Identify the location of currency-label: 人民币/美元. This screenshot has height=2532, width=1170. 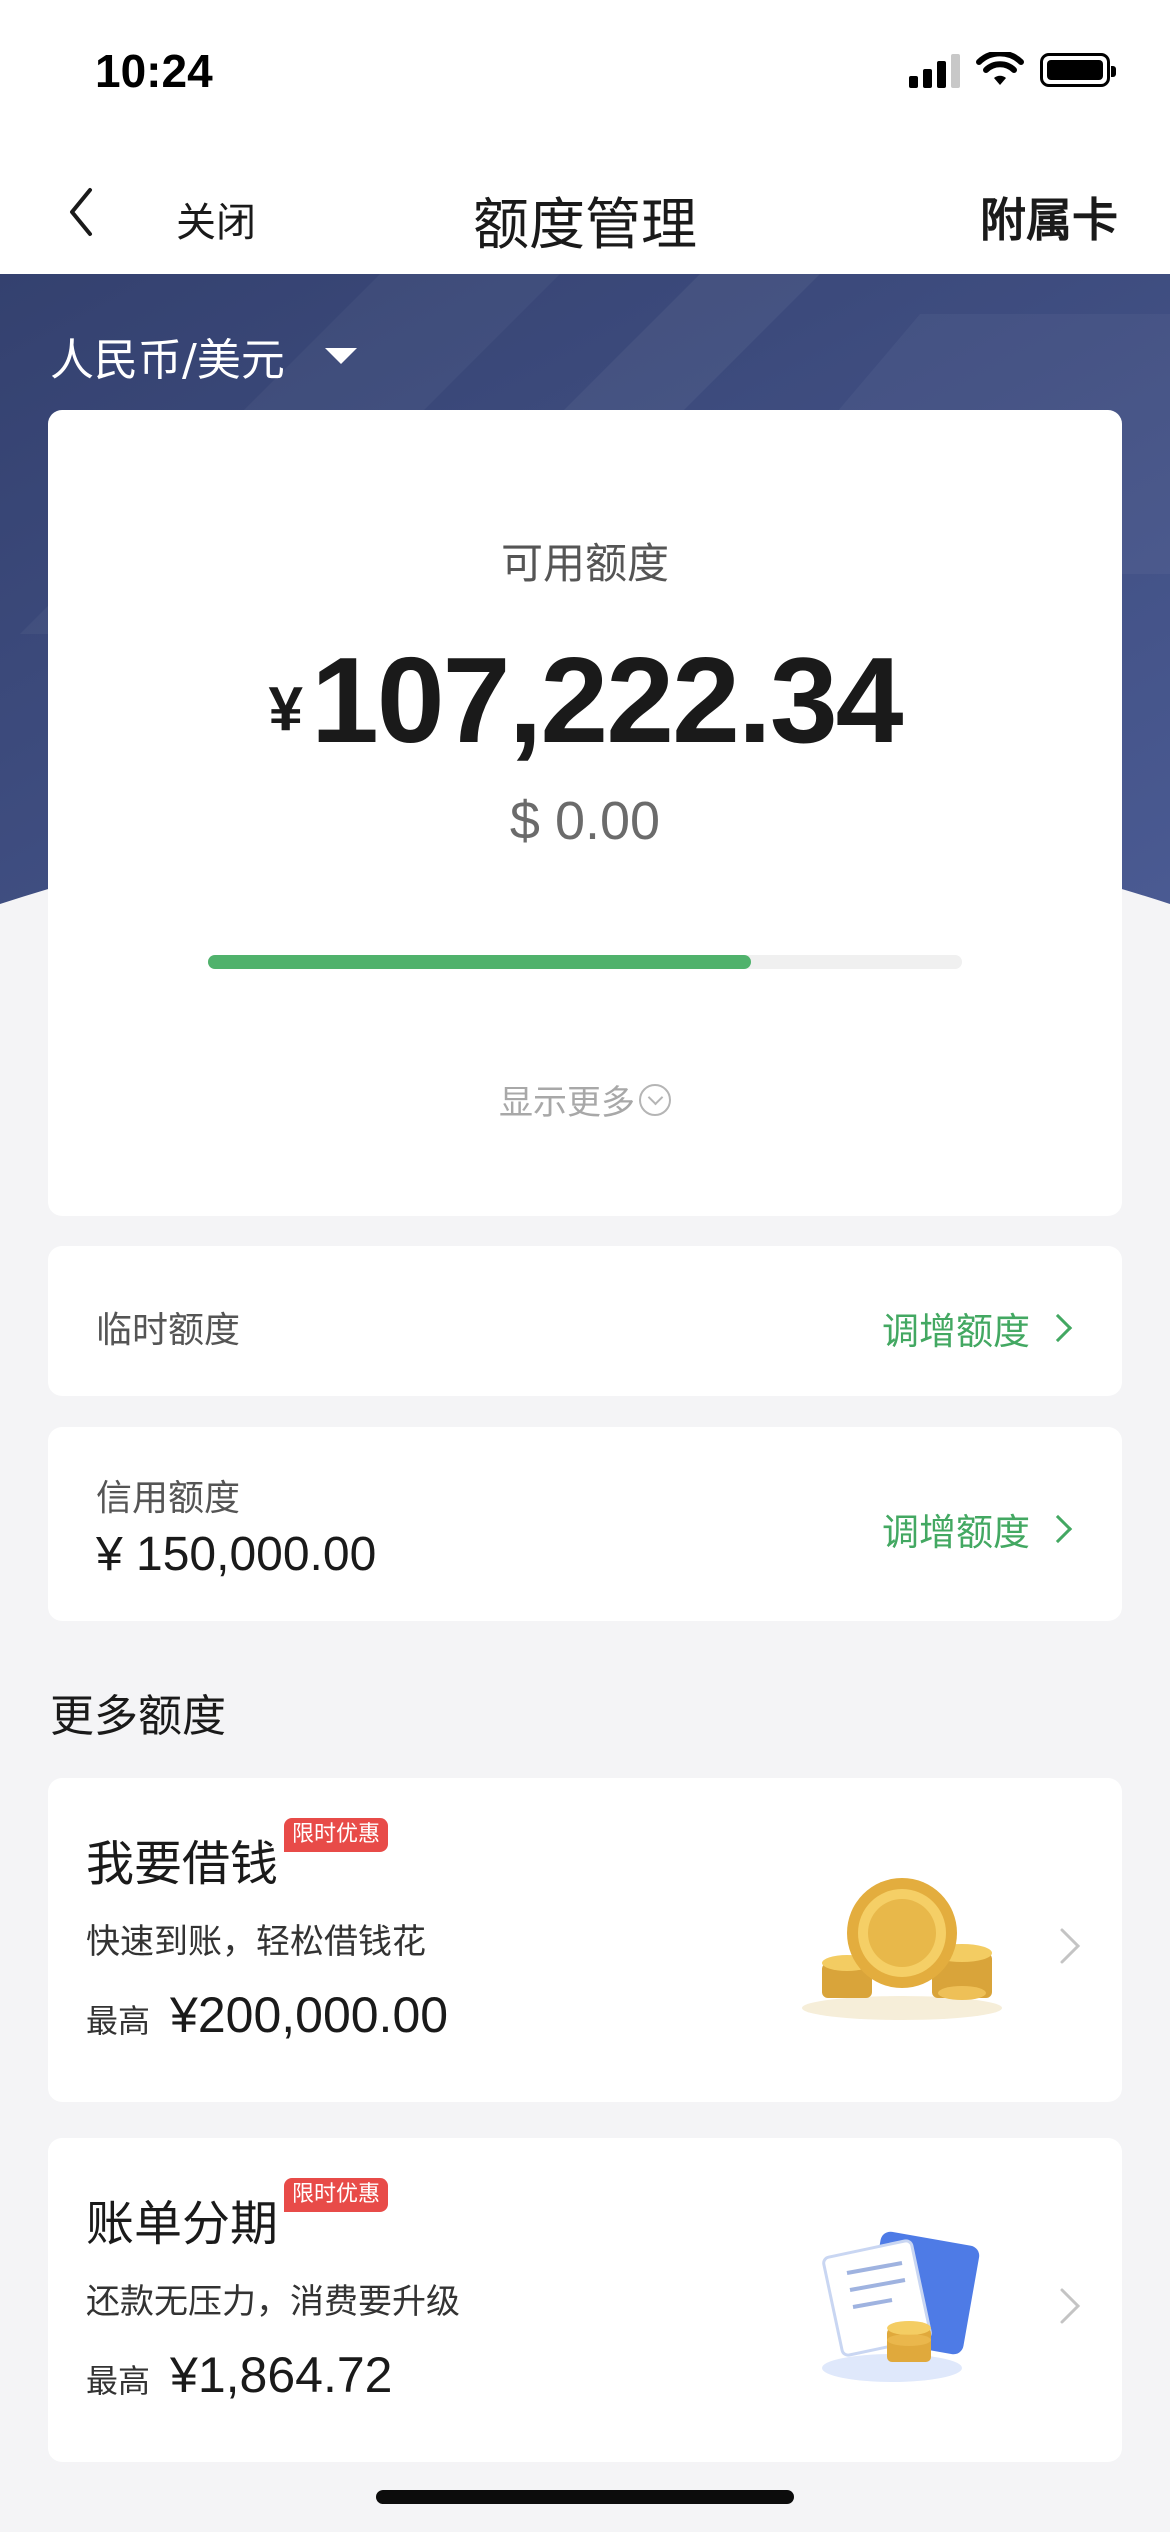
(167, 360).